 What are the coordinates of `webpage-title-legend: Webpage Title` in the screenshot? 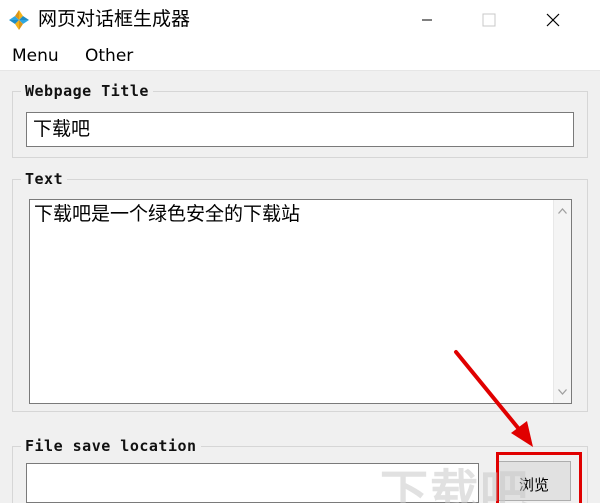 It's located at (87, 91).